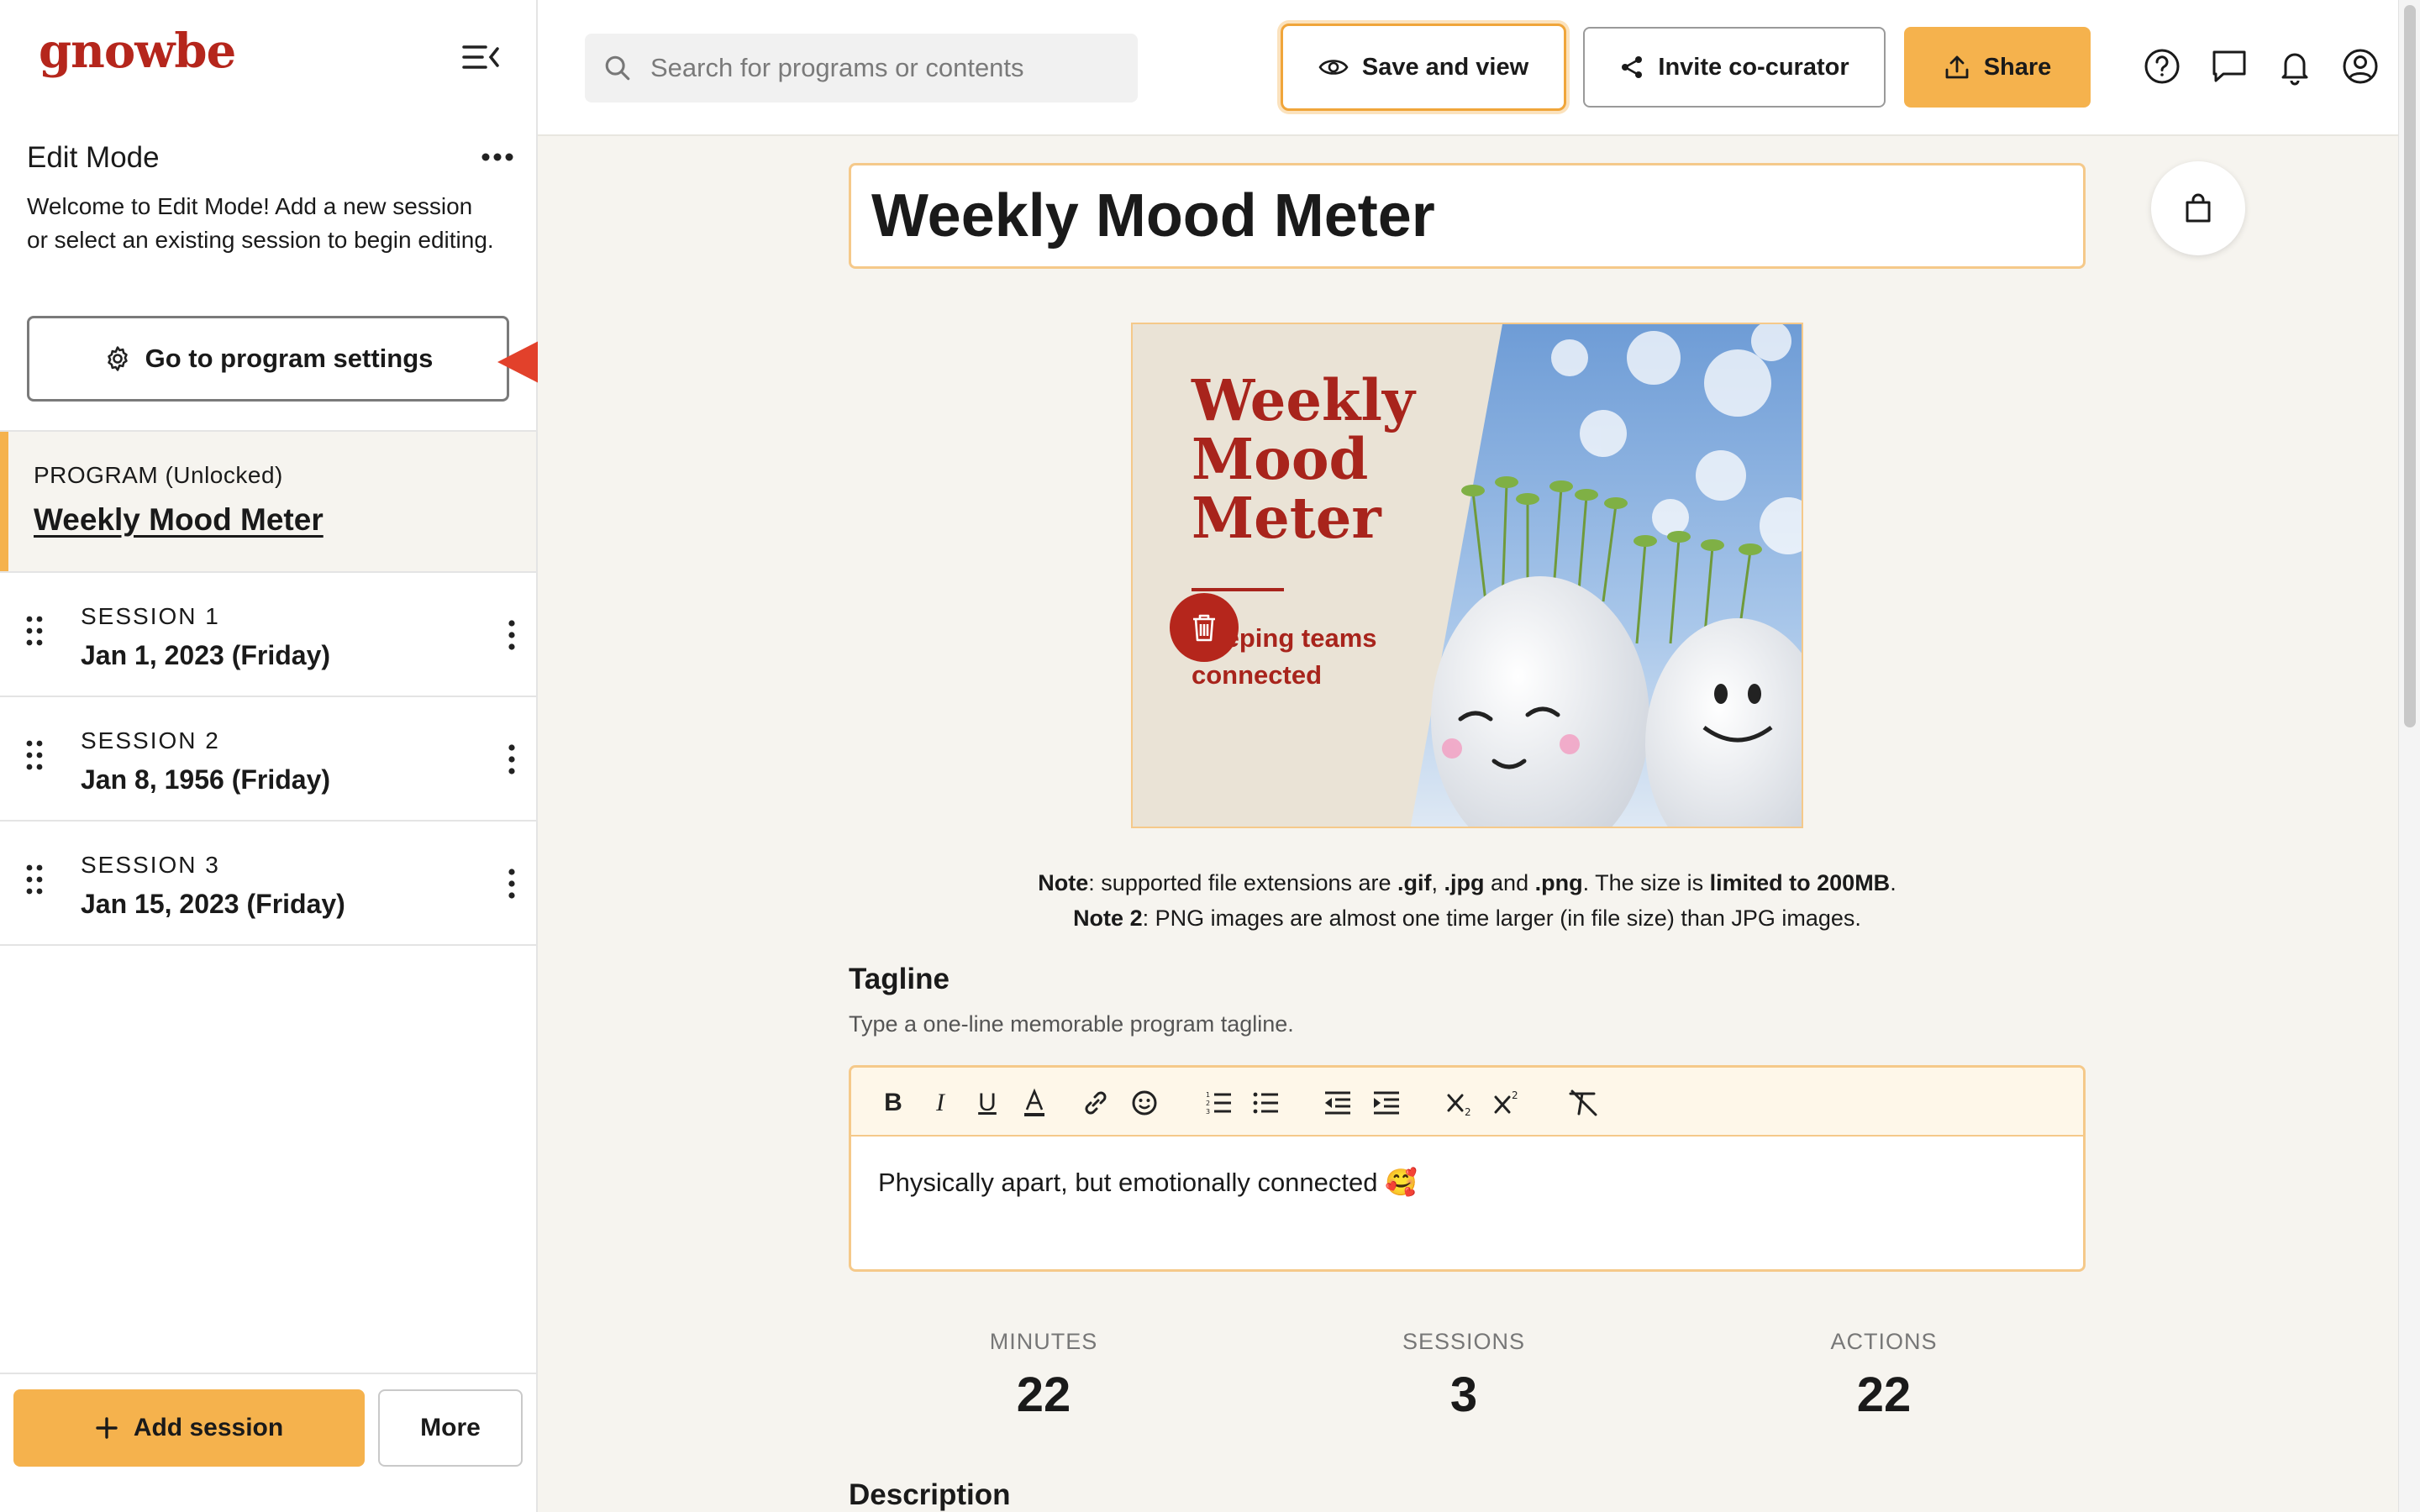 This screenshot has height=1512, width=2420. Describe the element at coordinates (150, 740) in the screenshot. I see `session-label: SESSION 2` at that location.